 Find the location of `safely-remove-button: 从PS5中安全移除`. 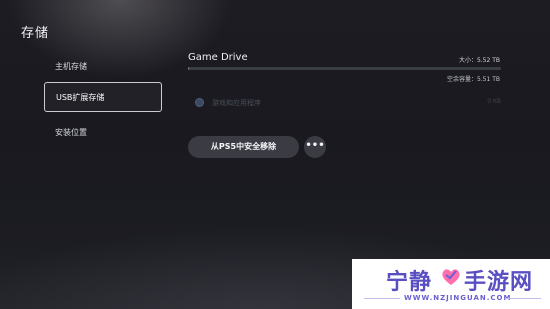

safely-remove-button: 从PS5中安全移除 is located at coordinates (243, 147).